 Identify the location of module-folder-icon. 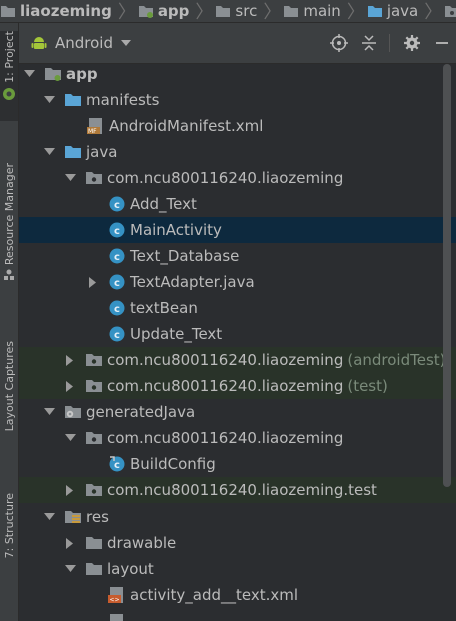
(145, 12).